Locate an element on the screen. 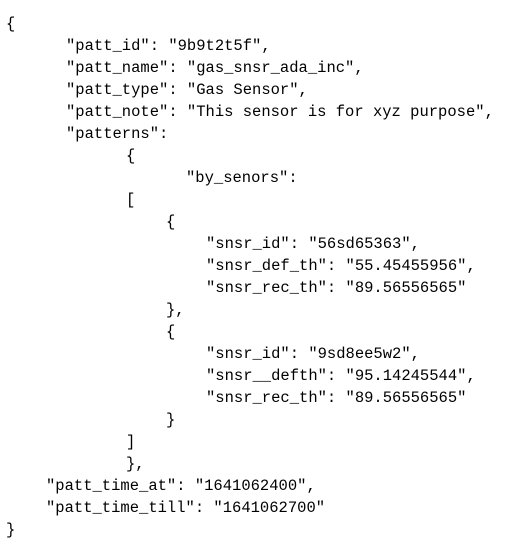 The width and height of the screenshot is (532, 552). code-line: "patt_time_at": "1641062400", is located at coordinates (181, 486).